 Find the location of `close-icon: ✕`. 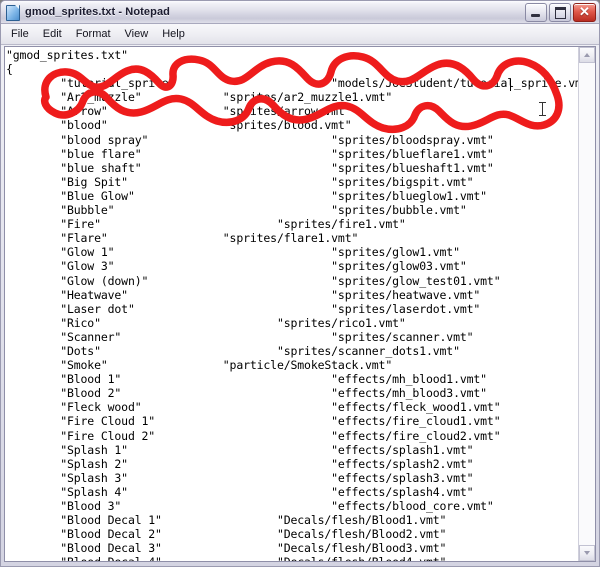

close-icon: ✕ is located at coordinates (584, 11).